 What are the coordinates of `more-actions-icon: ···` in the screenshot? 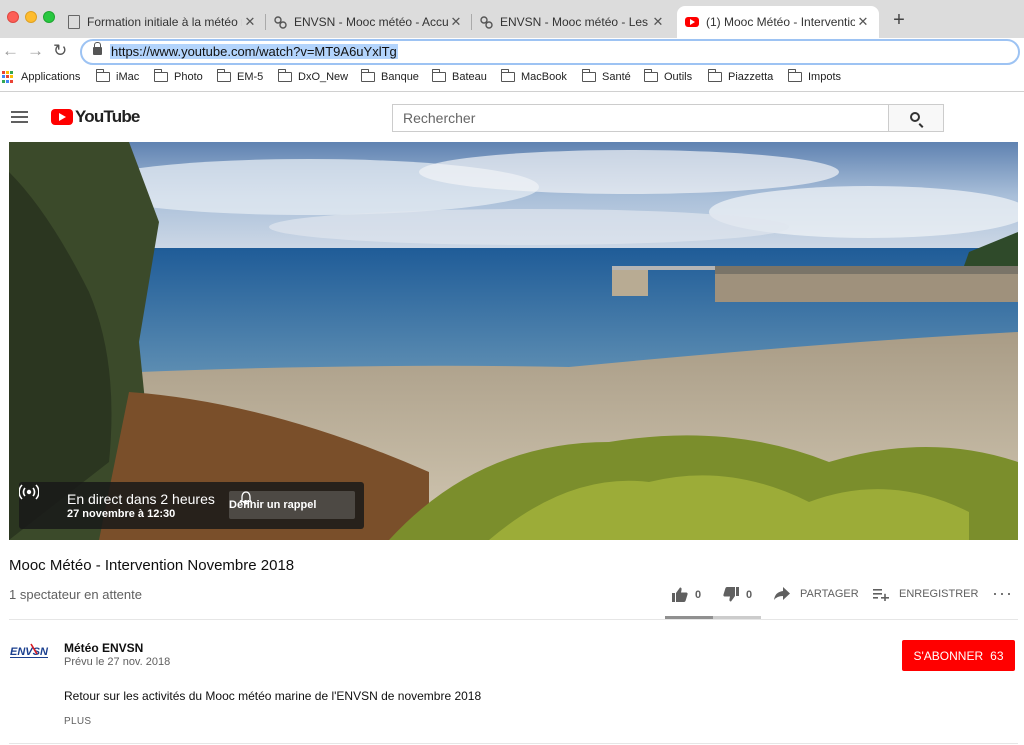 It's located at (1002, 593).